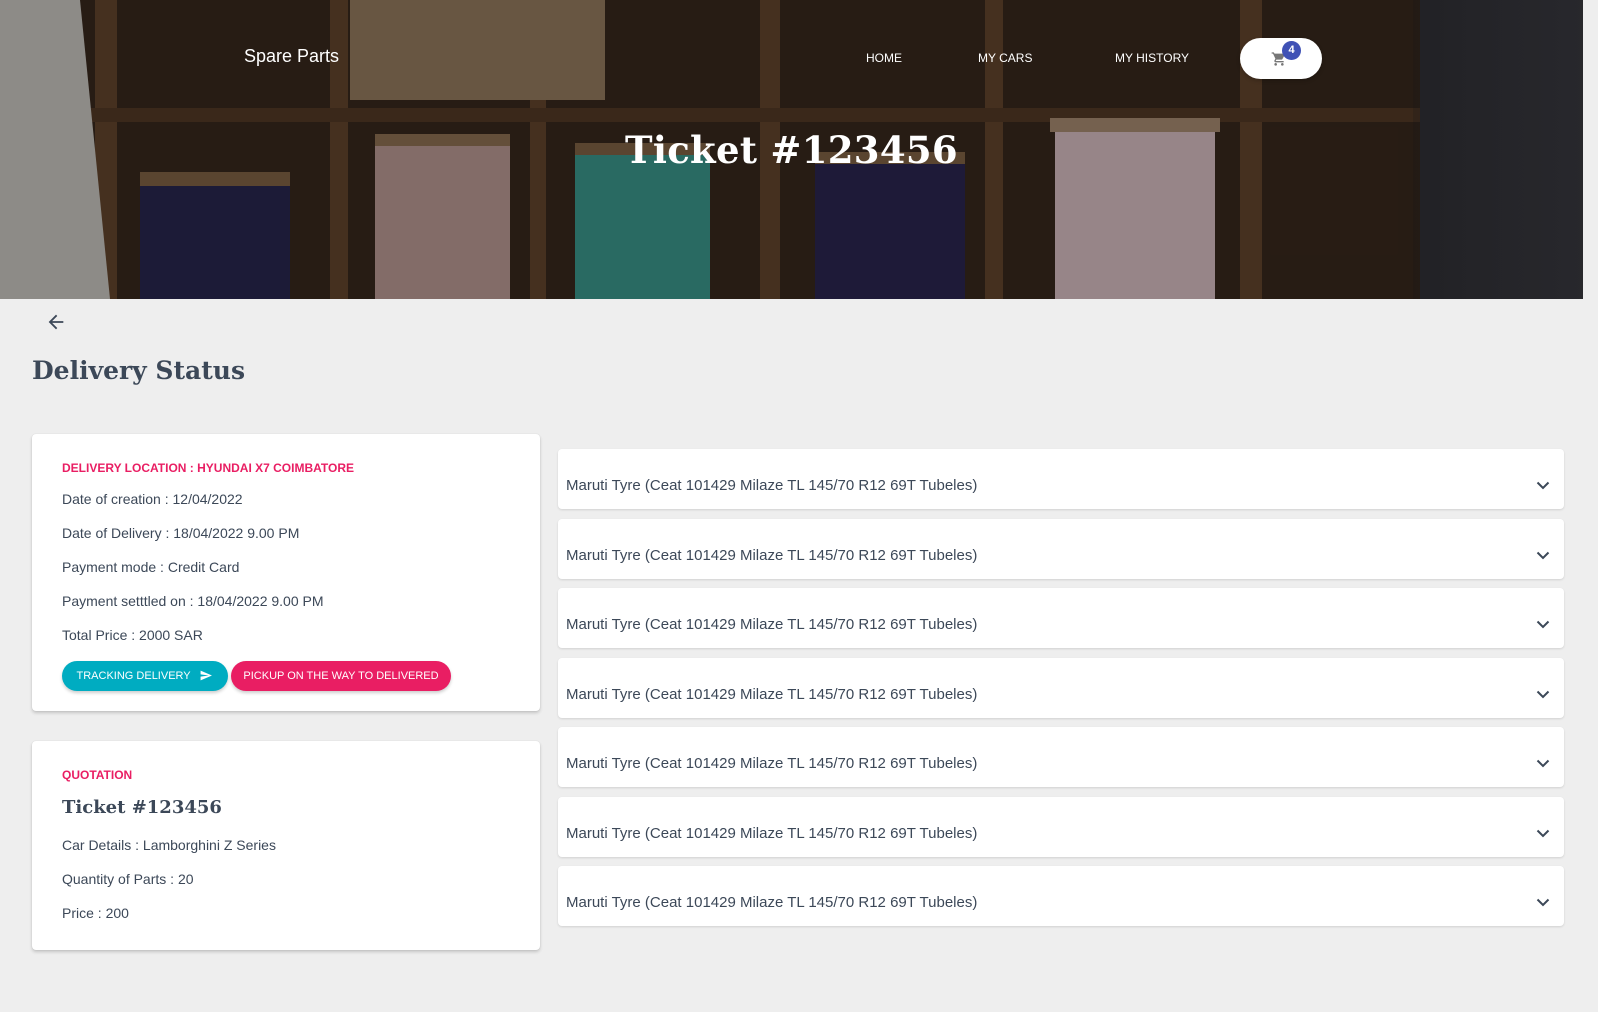  Describe the element at coordinates (1152, 58) in the screenshot. I see `nav-my-history: MY HISTORY` at that location.